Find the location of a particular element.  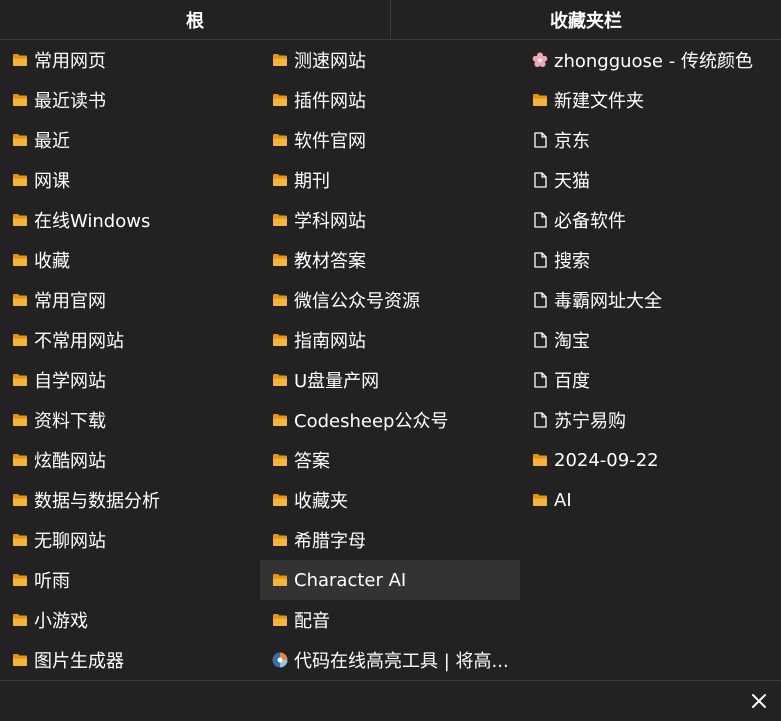

bookmark-item: 搜索 is located at coordinates (650, 260).